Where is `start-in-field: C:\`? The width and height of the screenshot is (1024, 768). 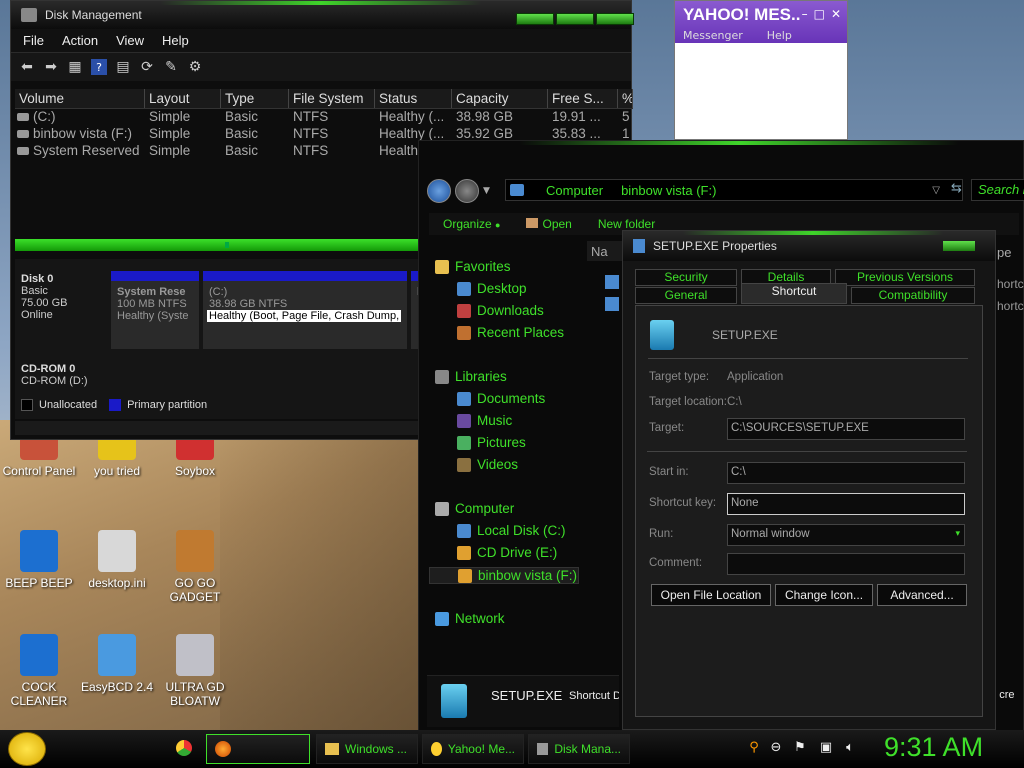
start-in-field: C:\ is located at coordinates (846, 473).